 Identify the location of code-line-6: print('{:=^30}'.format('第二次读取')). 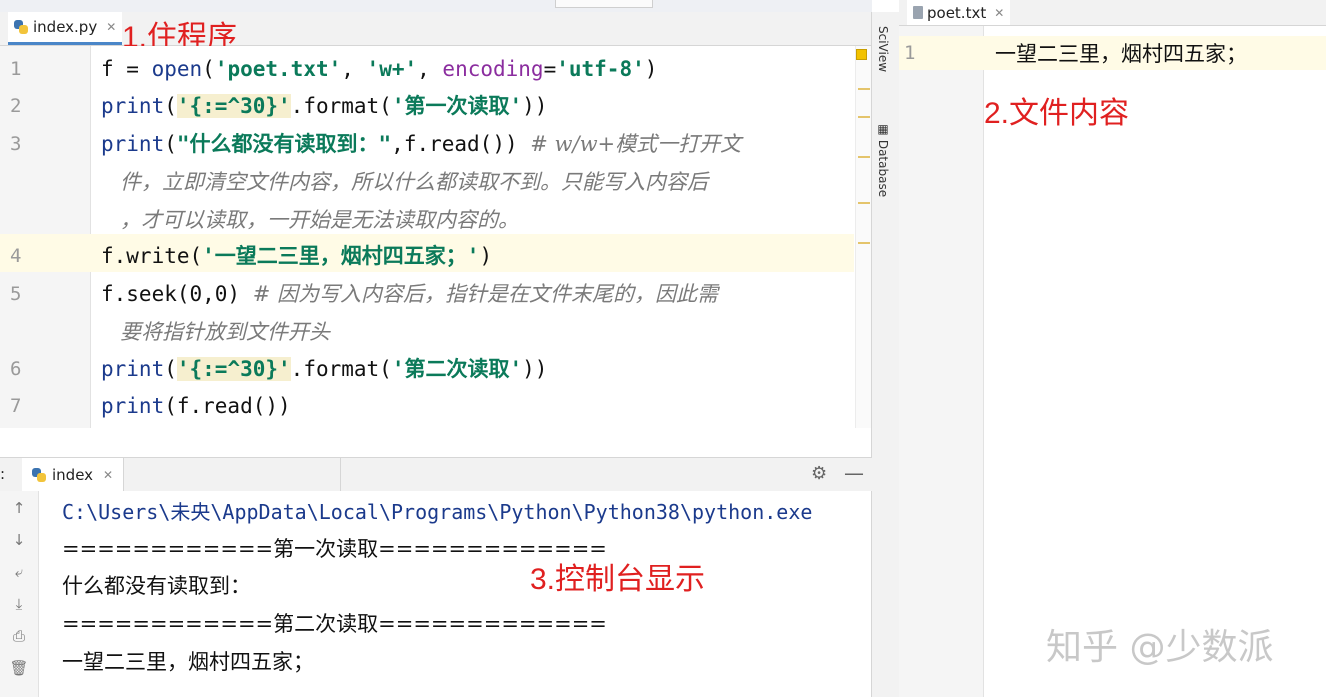
(324, 369).